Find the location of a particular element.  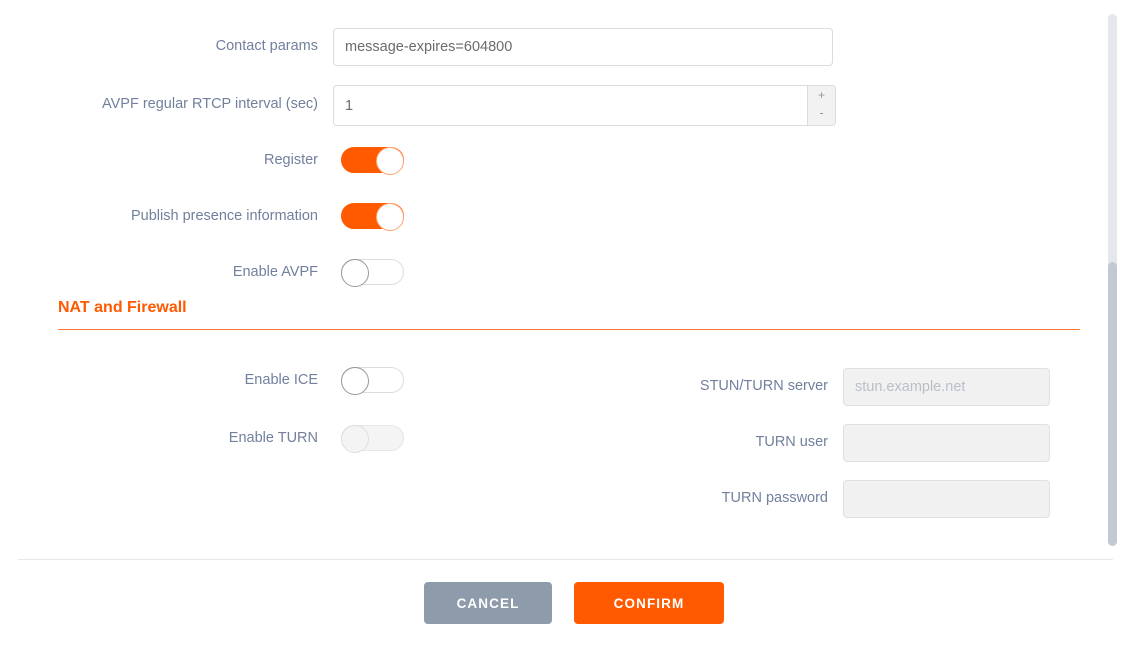

enable-avpf-toggle is located at coordinates (372, 273).